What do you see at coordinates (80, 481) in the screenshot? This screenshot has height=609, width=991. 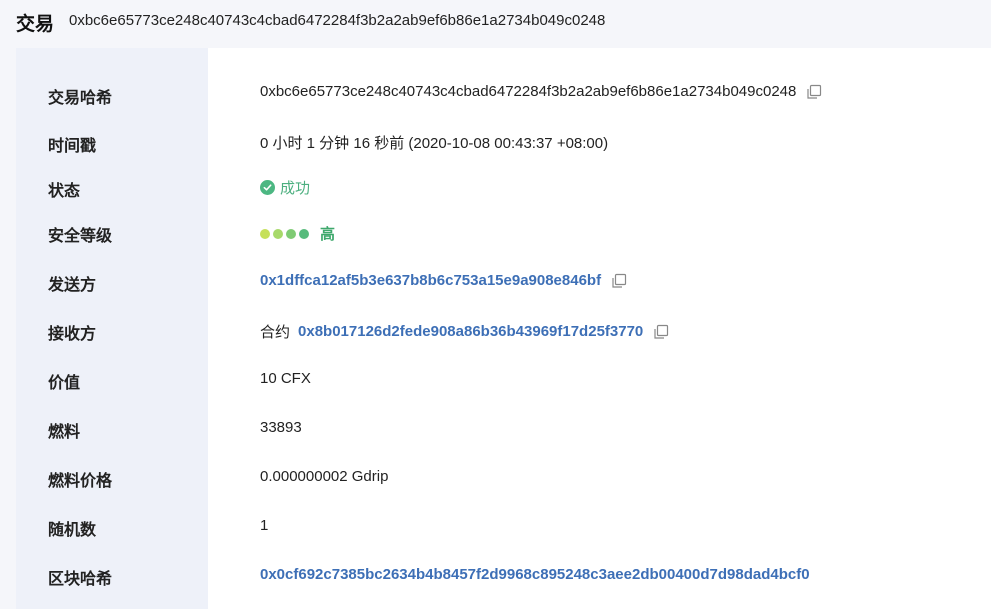 I see `gas-price-label: 燃料价格` at bounding box center [80, 481].